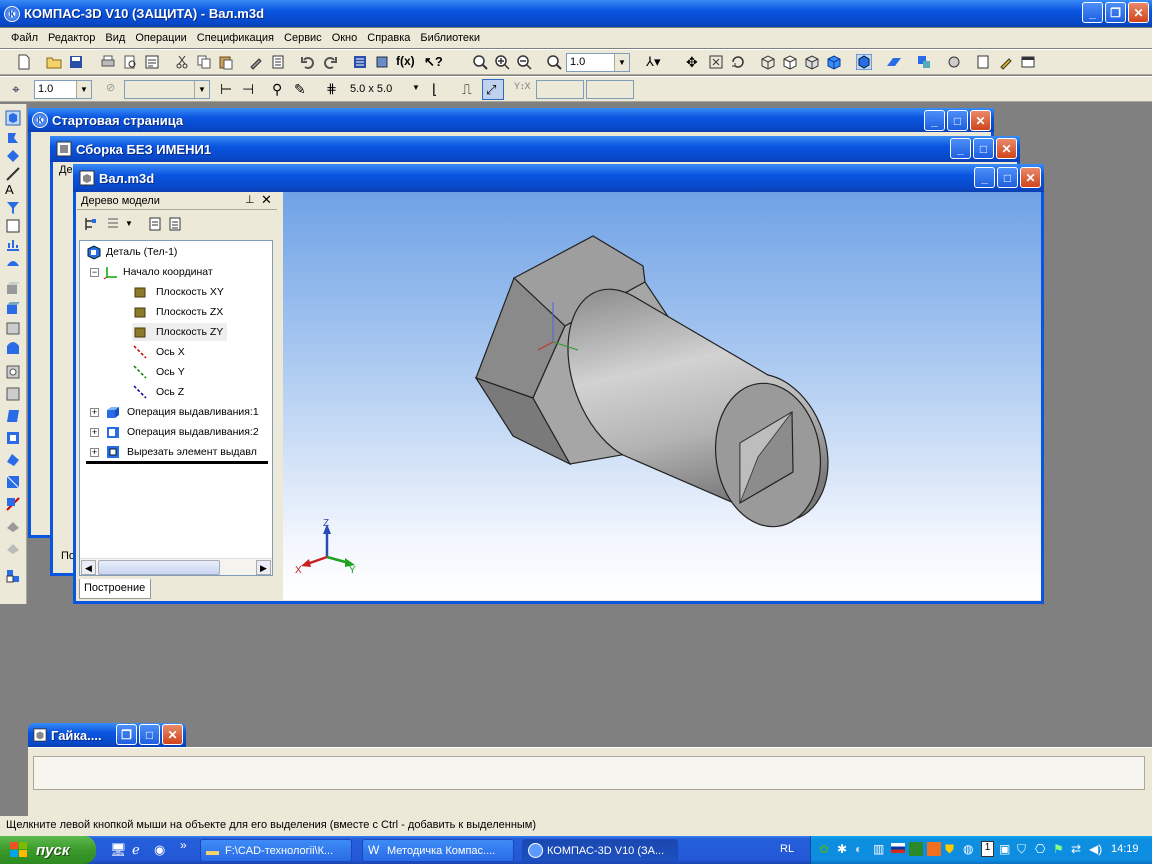 The image size is (1152, 864). Describe the element at coordinates (934, 849) in the screenshot. I see `tray-orange-icon` at that location.